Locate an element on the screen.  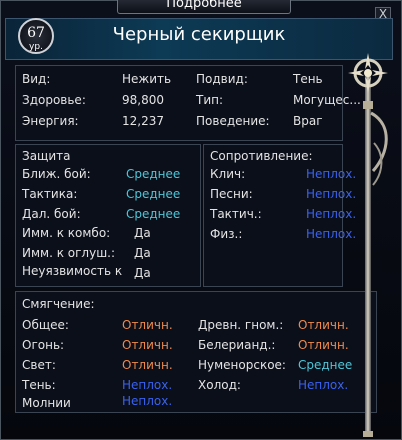
defense-row-label: Имм. к комбо: is located at coordinates (66, 233).